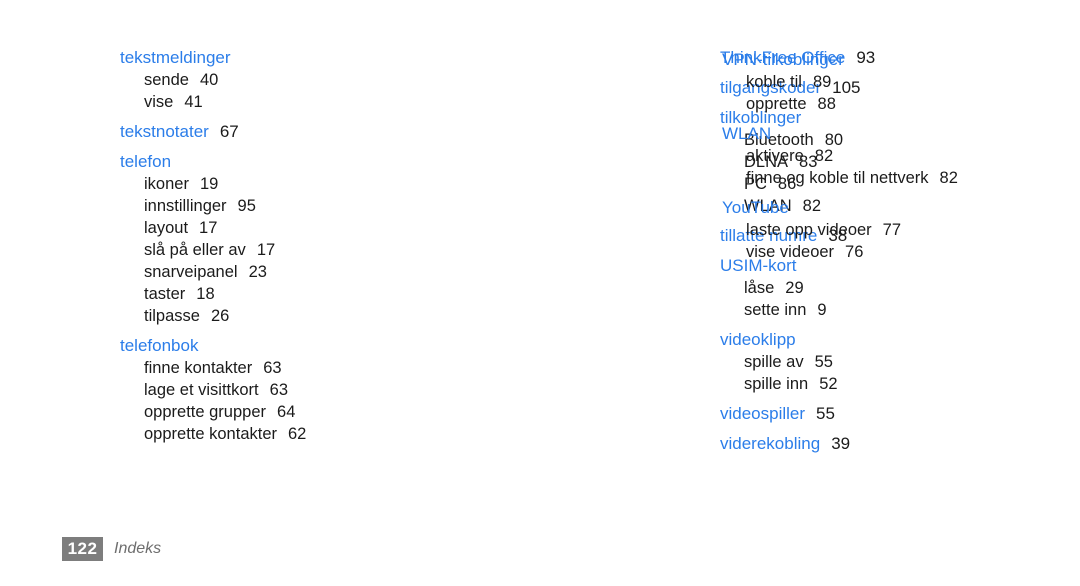 Image resolution: width=1080 pixels, height=586 pixels. What do you see at coordinates (854, 252) in the screenshot?
I see `index-subentry-page-number: 76` at bounding box center [854, 252].